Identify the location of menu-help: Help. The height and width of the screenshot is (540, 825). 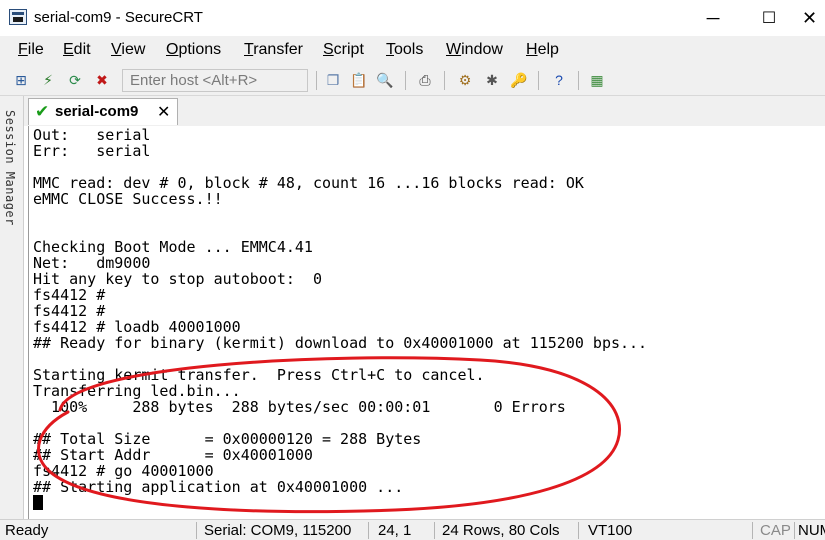
(542, 50).